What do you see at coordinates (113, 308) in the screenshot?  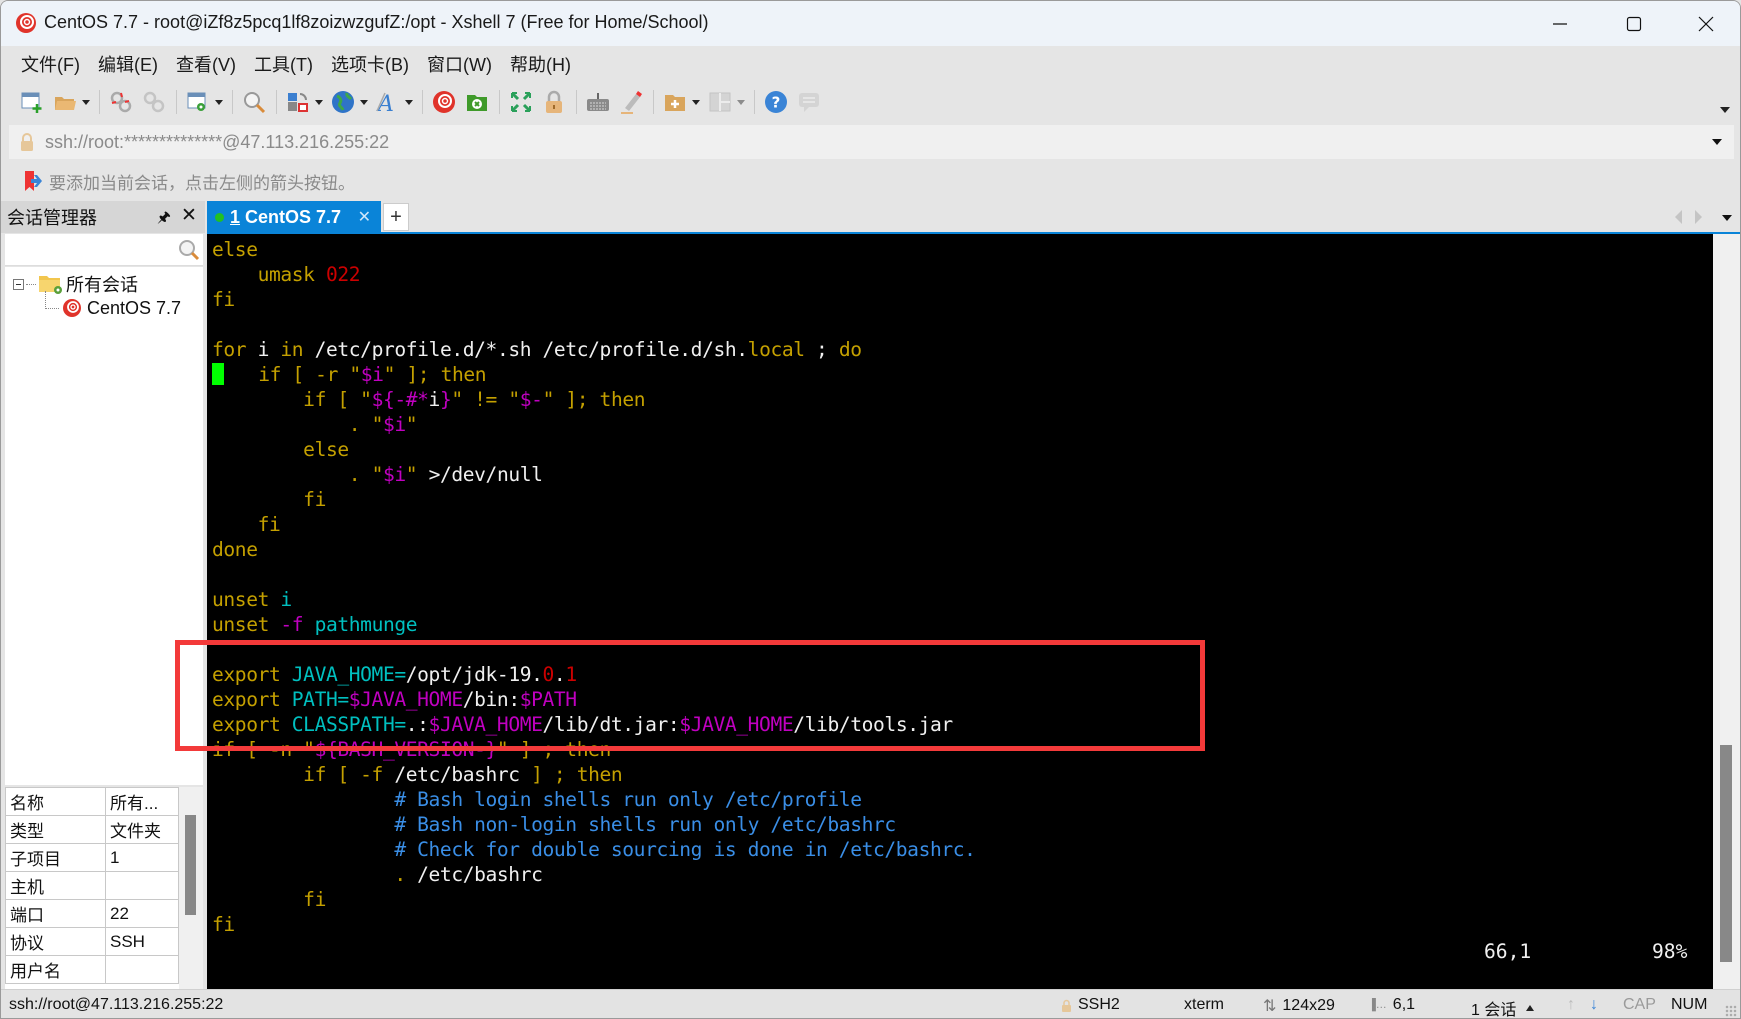 I see `tree-item-session: CentOS 7.7` at bounding box center [113, 308].